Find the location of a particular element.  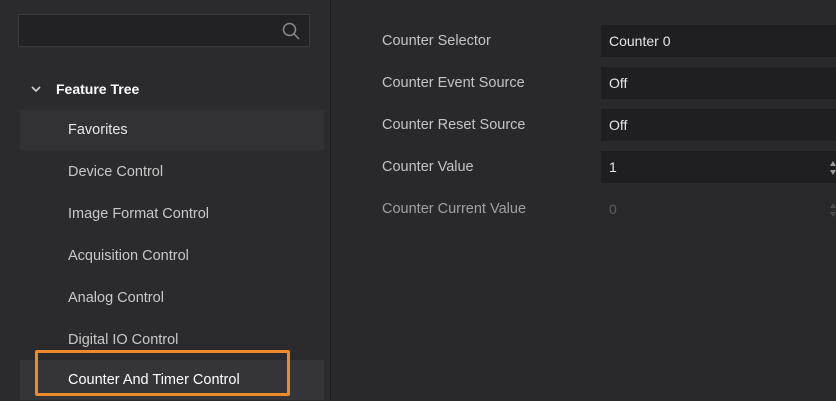

tree-item-favorites: Favorites is located at coordinates (172, 130).